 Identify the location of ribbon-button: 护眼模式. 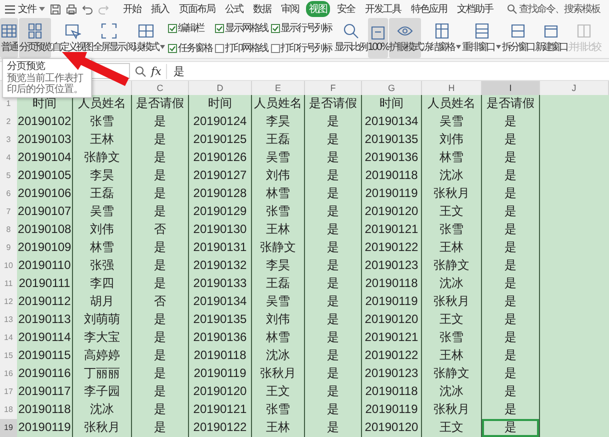
(405, 38).